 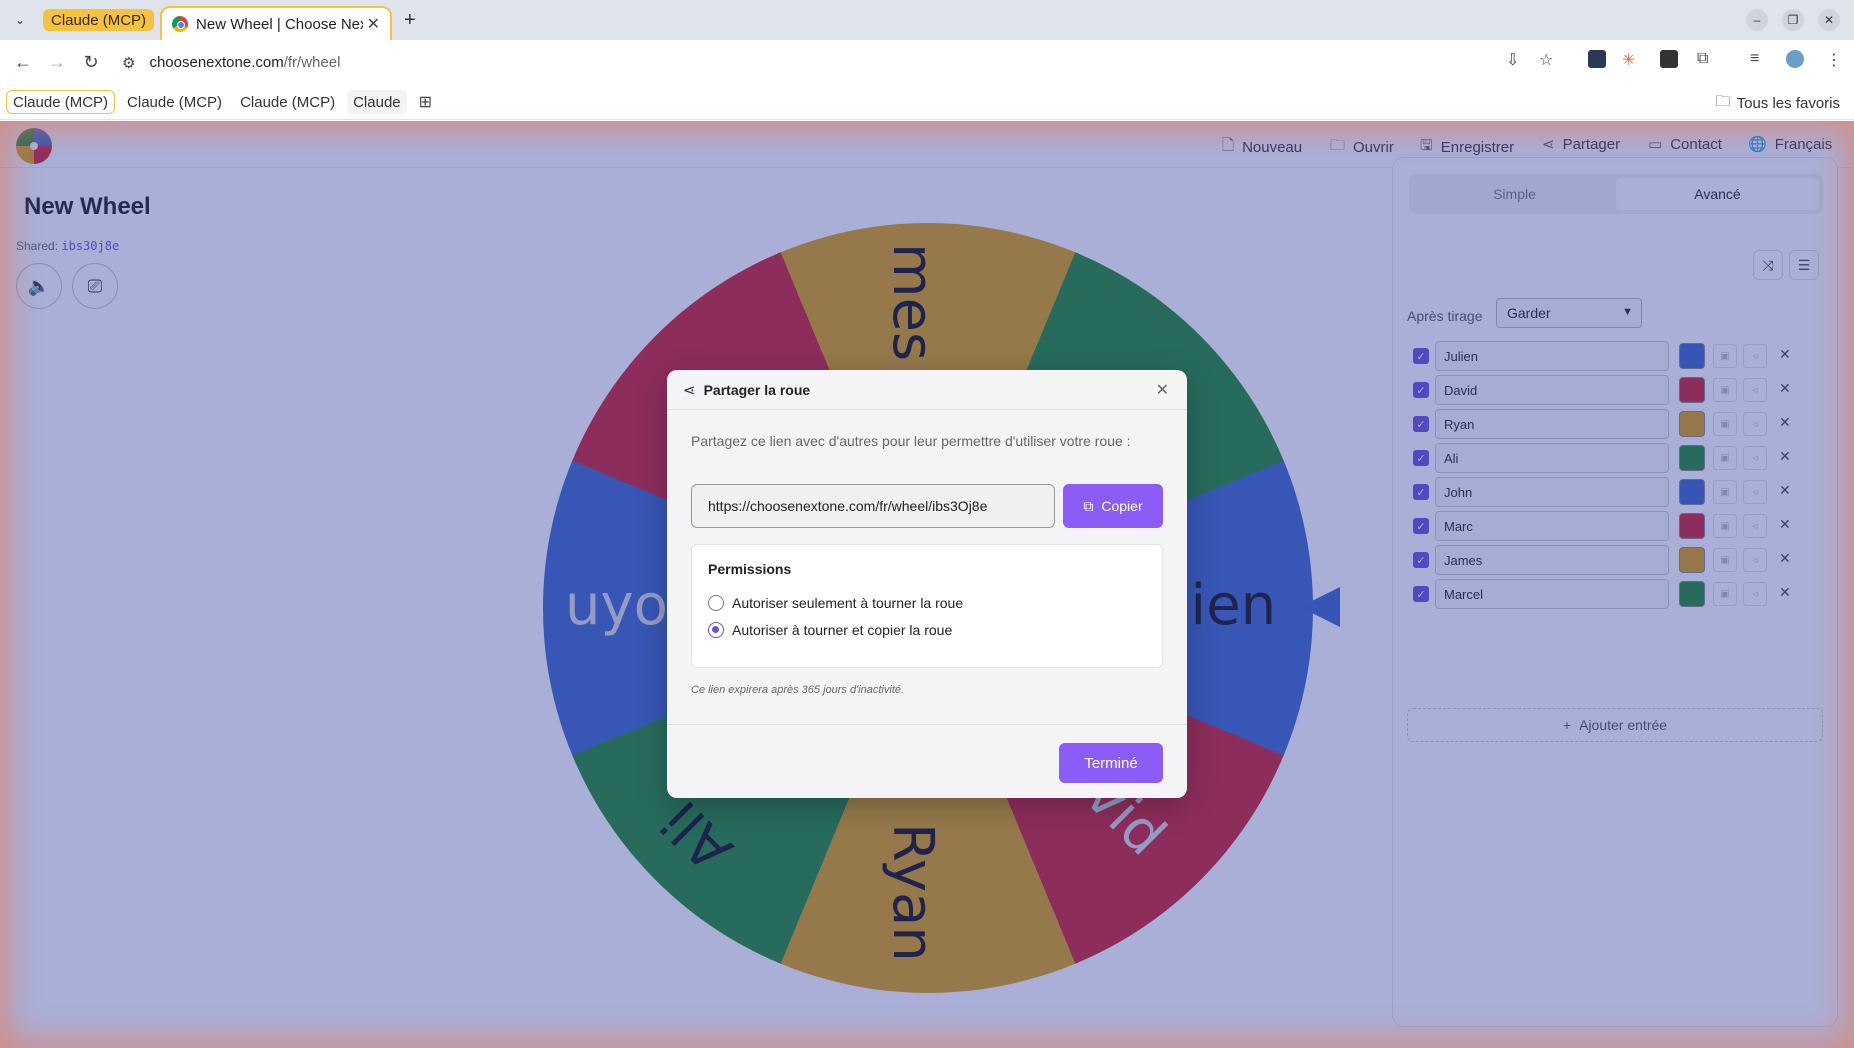 What do you see at coordinates (1552, 560) in the screenshot?
I see `entry-name-input: James` at bounding box center [1552, 560].